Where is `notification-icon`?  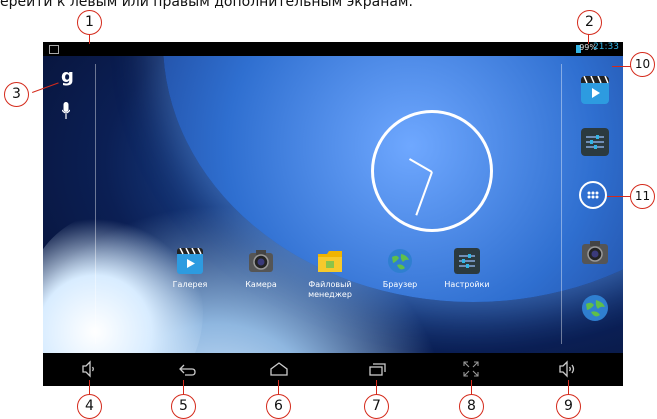
notification-icon is located at coordinates (54, 49).